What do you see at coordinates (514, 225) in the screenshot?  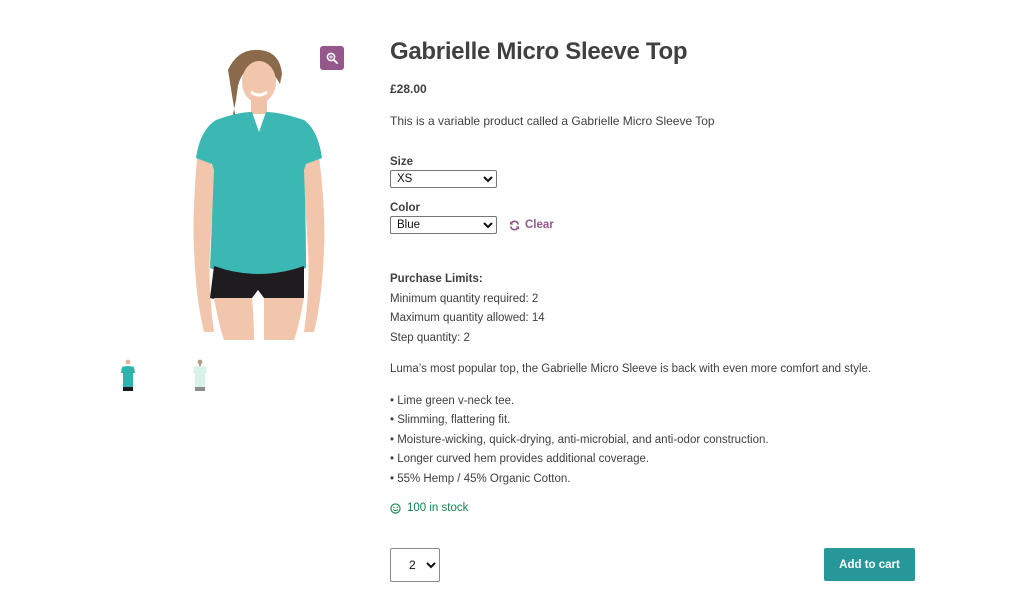 I see `refresh-icon` at bounding box center [514, 225].